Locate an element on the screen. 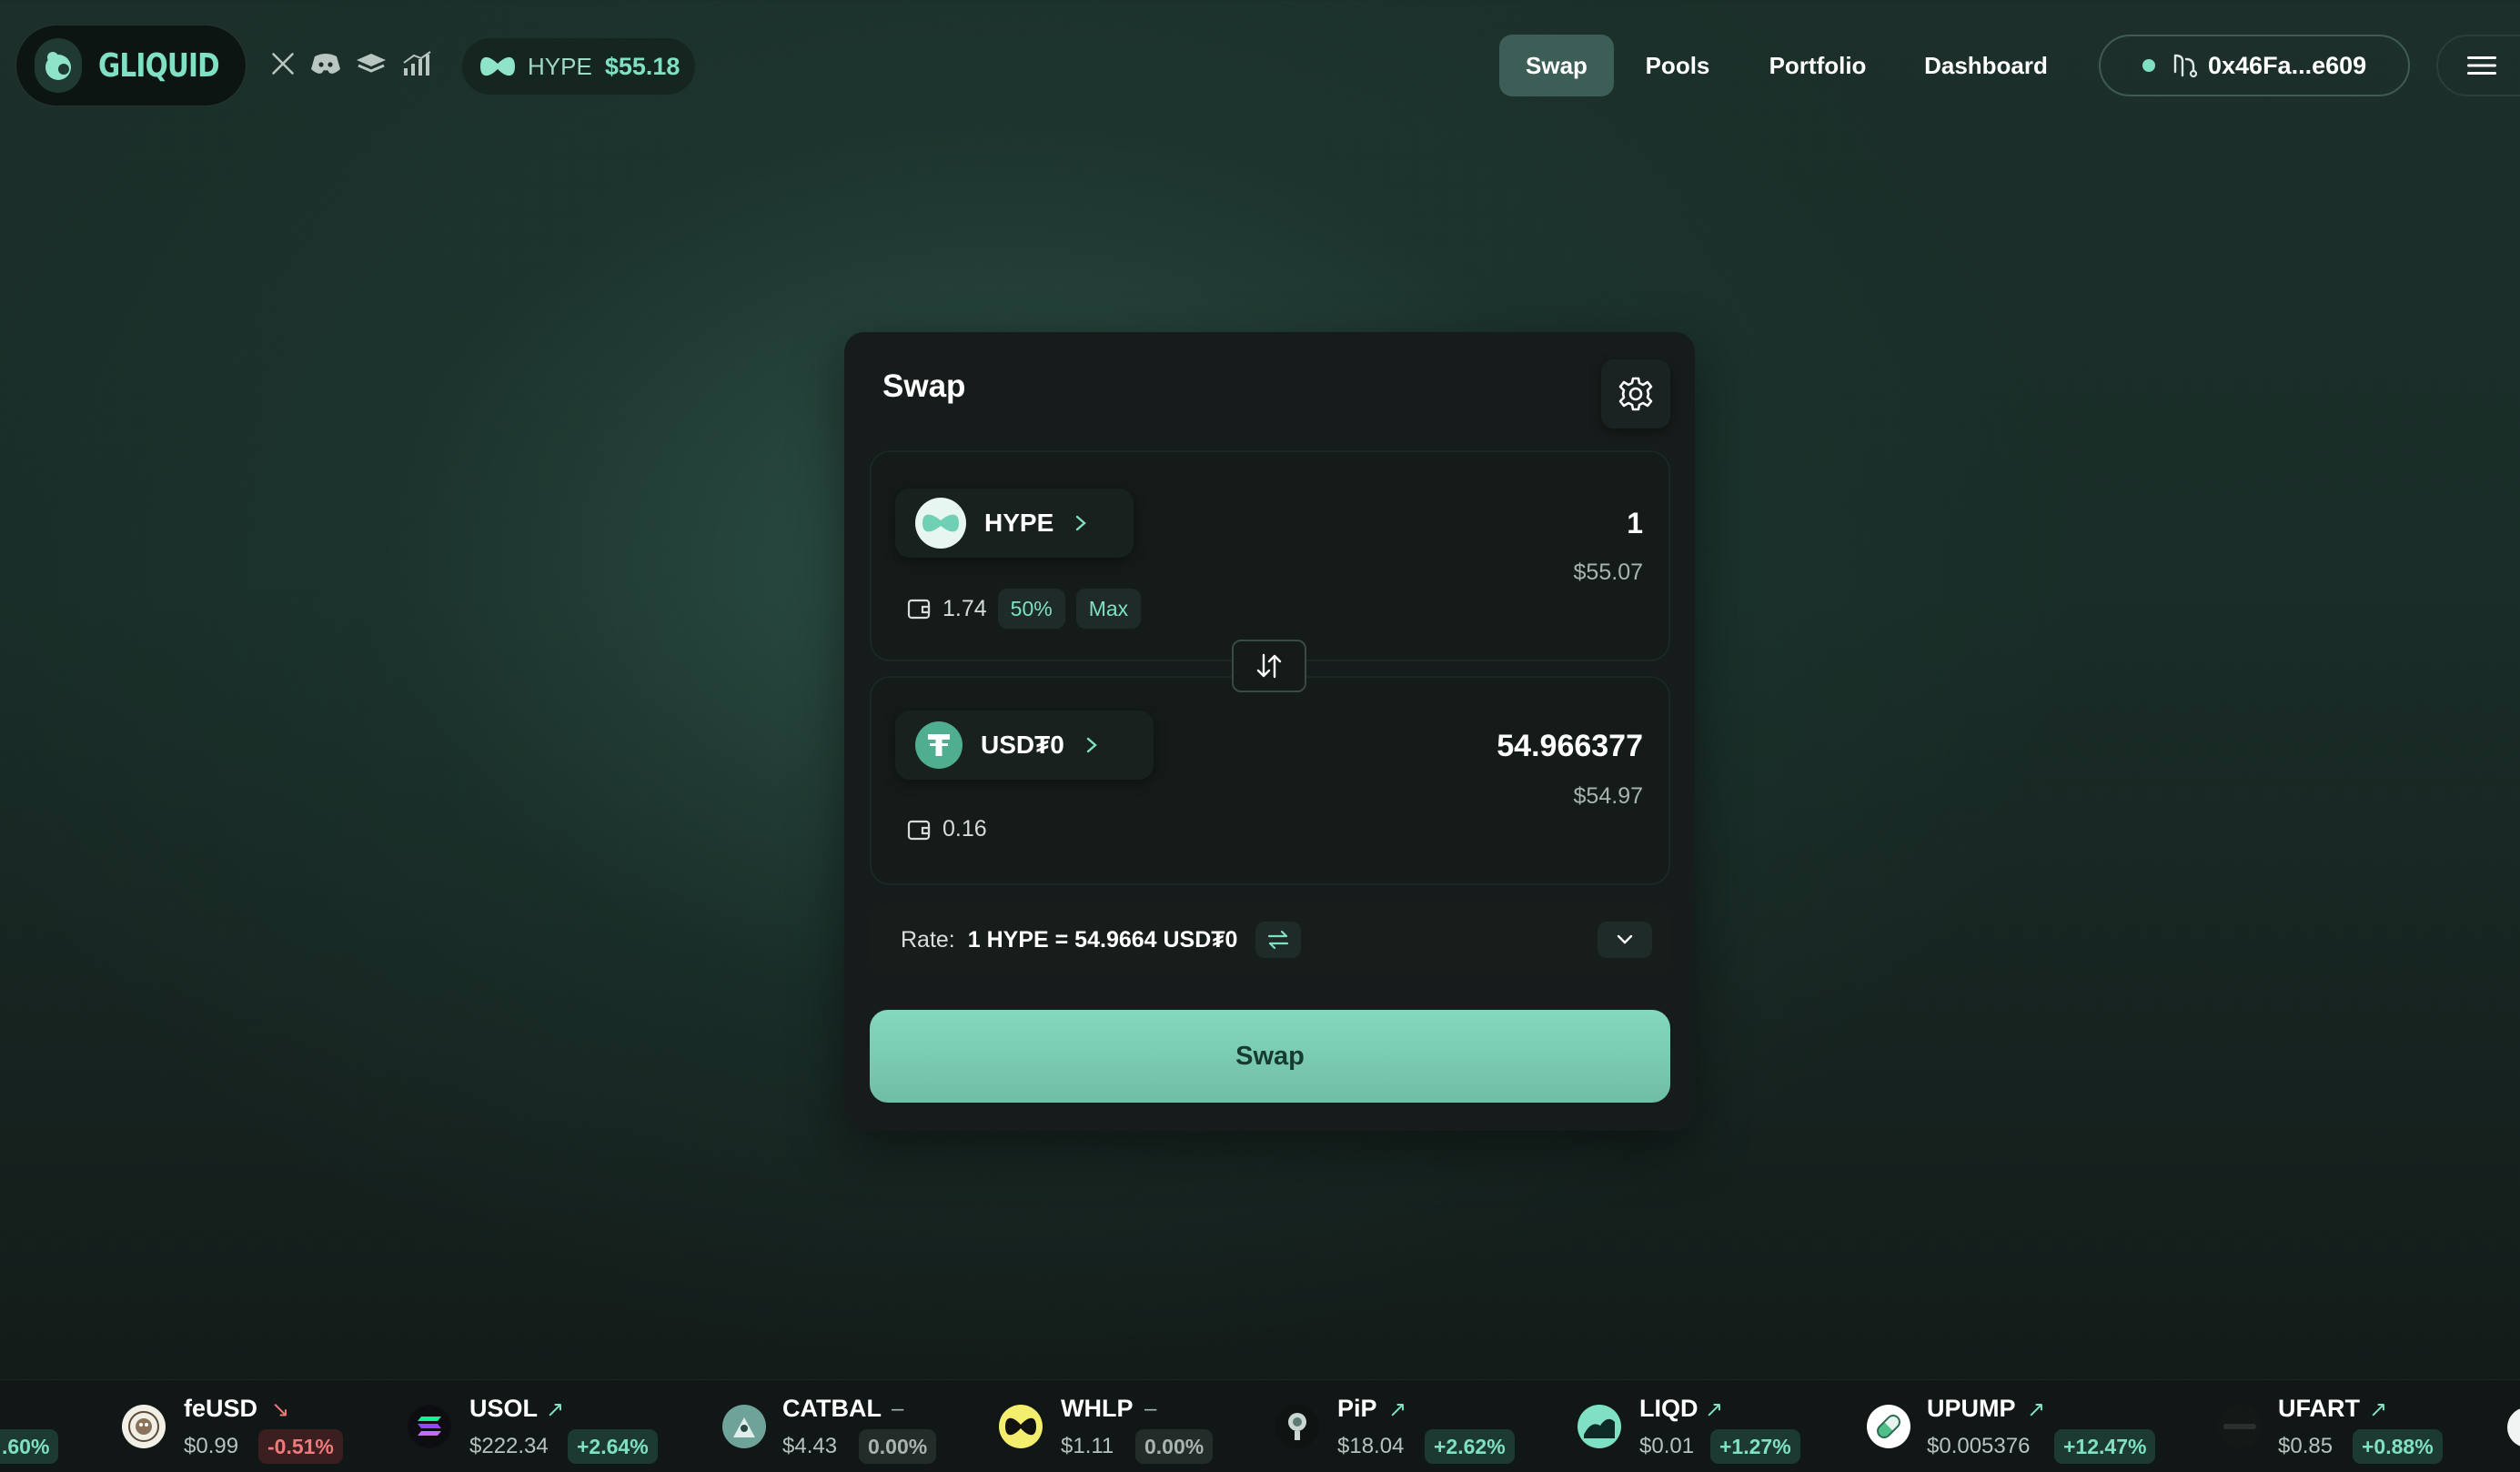 The width and height of the screenshot is (2520, 1472). docs-icon is located at coordinates (371, 63).